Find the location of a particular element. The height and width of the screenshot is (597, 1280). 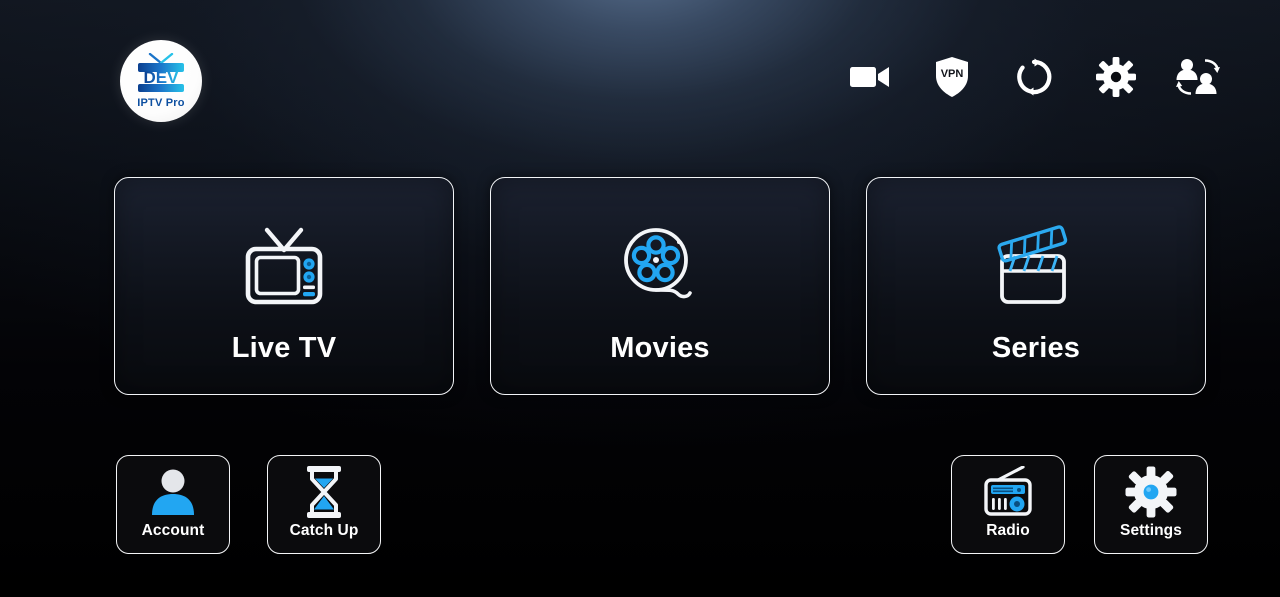

vpn-shield-icon: VPN is located at coordinates (952, 77).